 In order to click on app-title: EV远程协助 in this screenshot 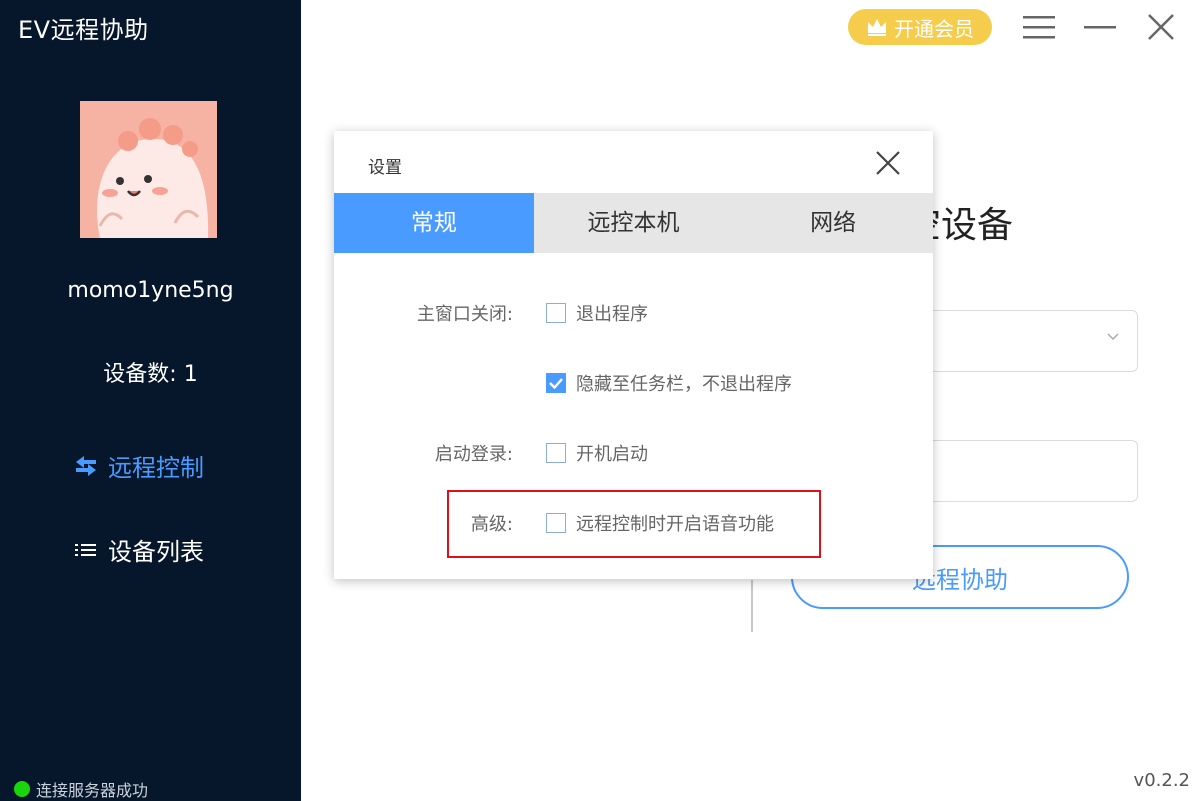, I will do `click(83, 30)`.